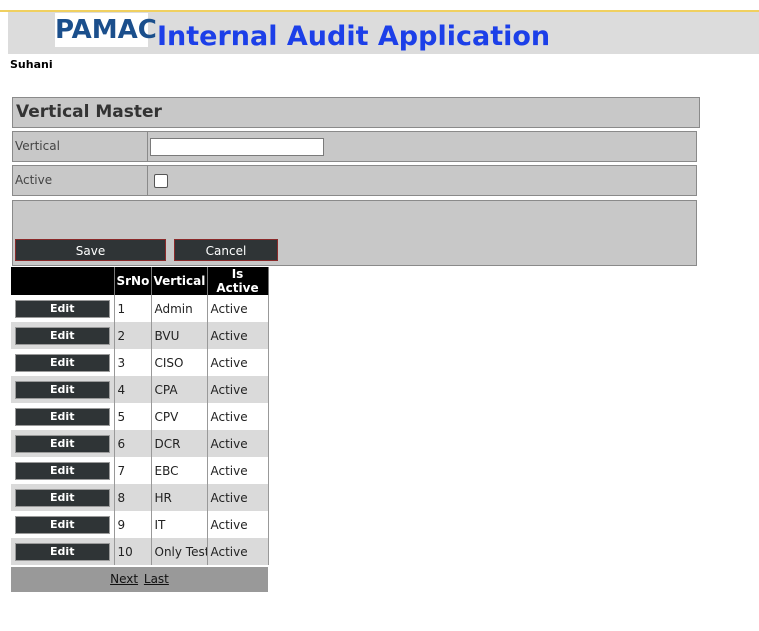 The height and width of the screenshot is (631, 759). I want to click on table-row: Edit 9 IT Active, so click(140, 524).